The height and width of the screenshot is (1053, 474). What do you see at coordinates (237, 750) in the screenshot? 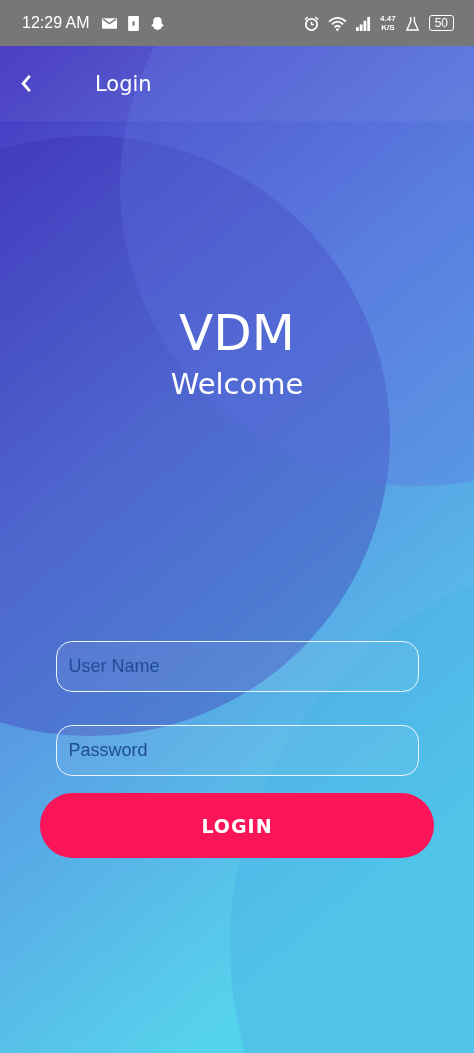
I see `password-field: Password` at bounding box center [237, 750].